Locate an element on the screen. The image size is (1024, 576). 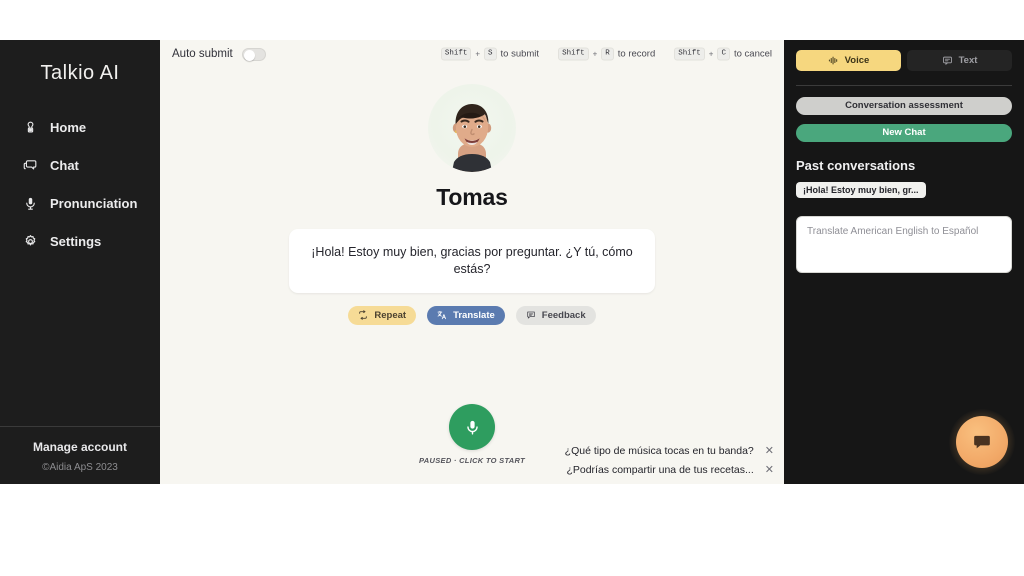
kbd-key: S is located at coordinates (490, 54).